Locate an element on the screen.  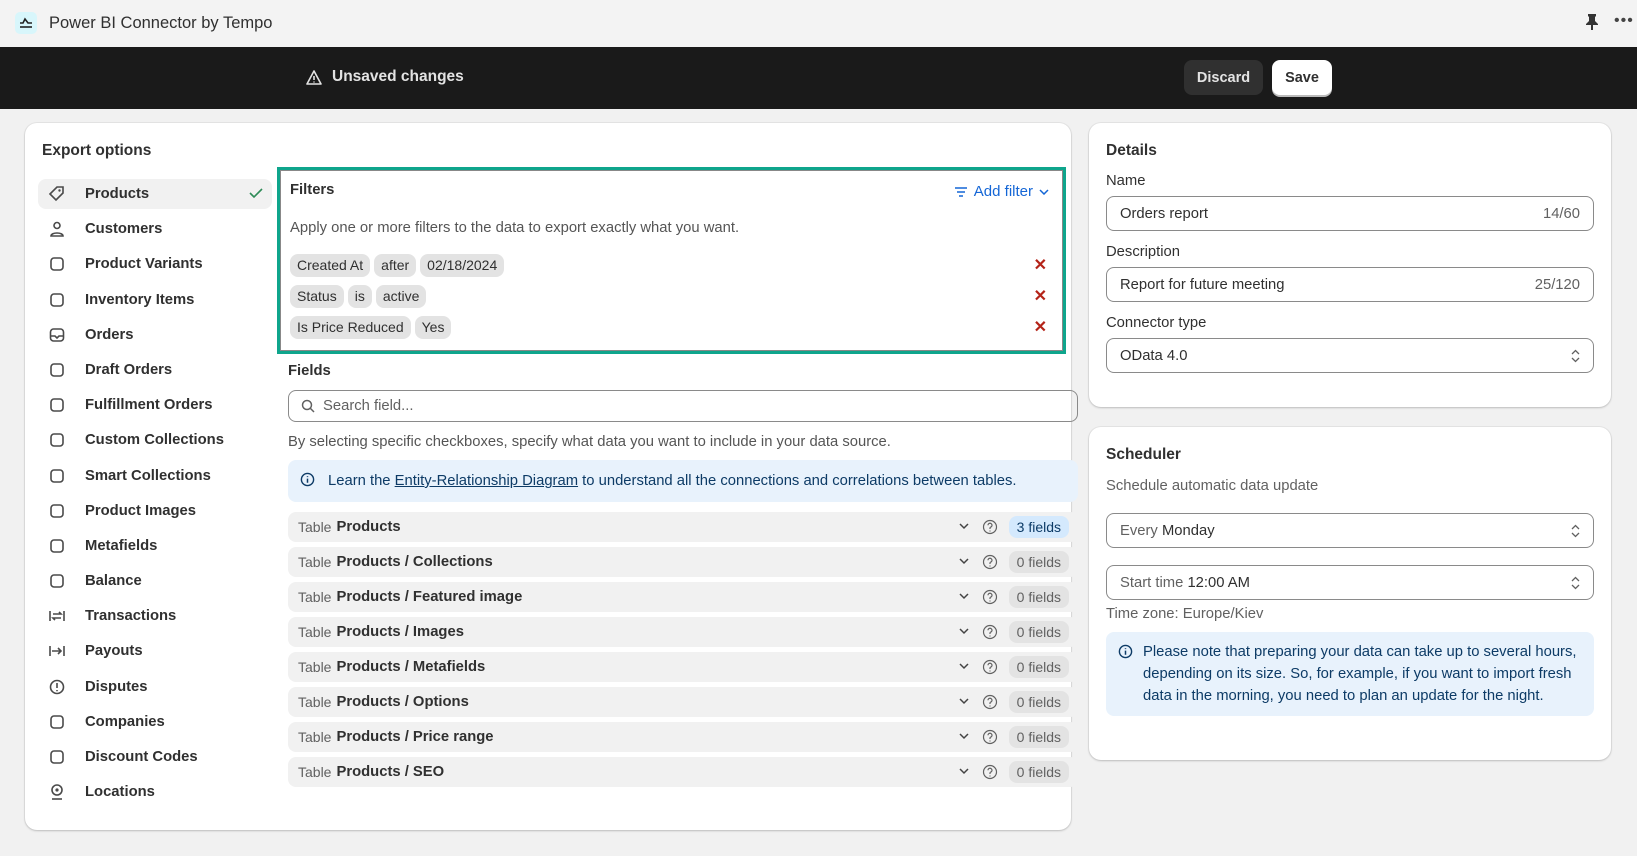
frequency-select: Every Monday is located at coordinates (1350, 530).